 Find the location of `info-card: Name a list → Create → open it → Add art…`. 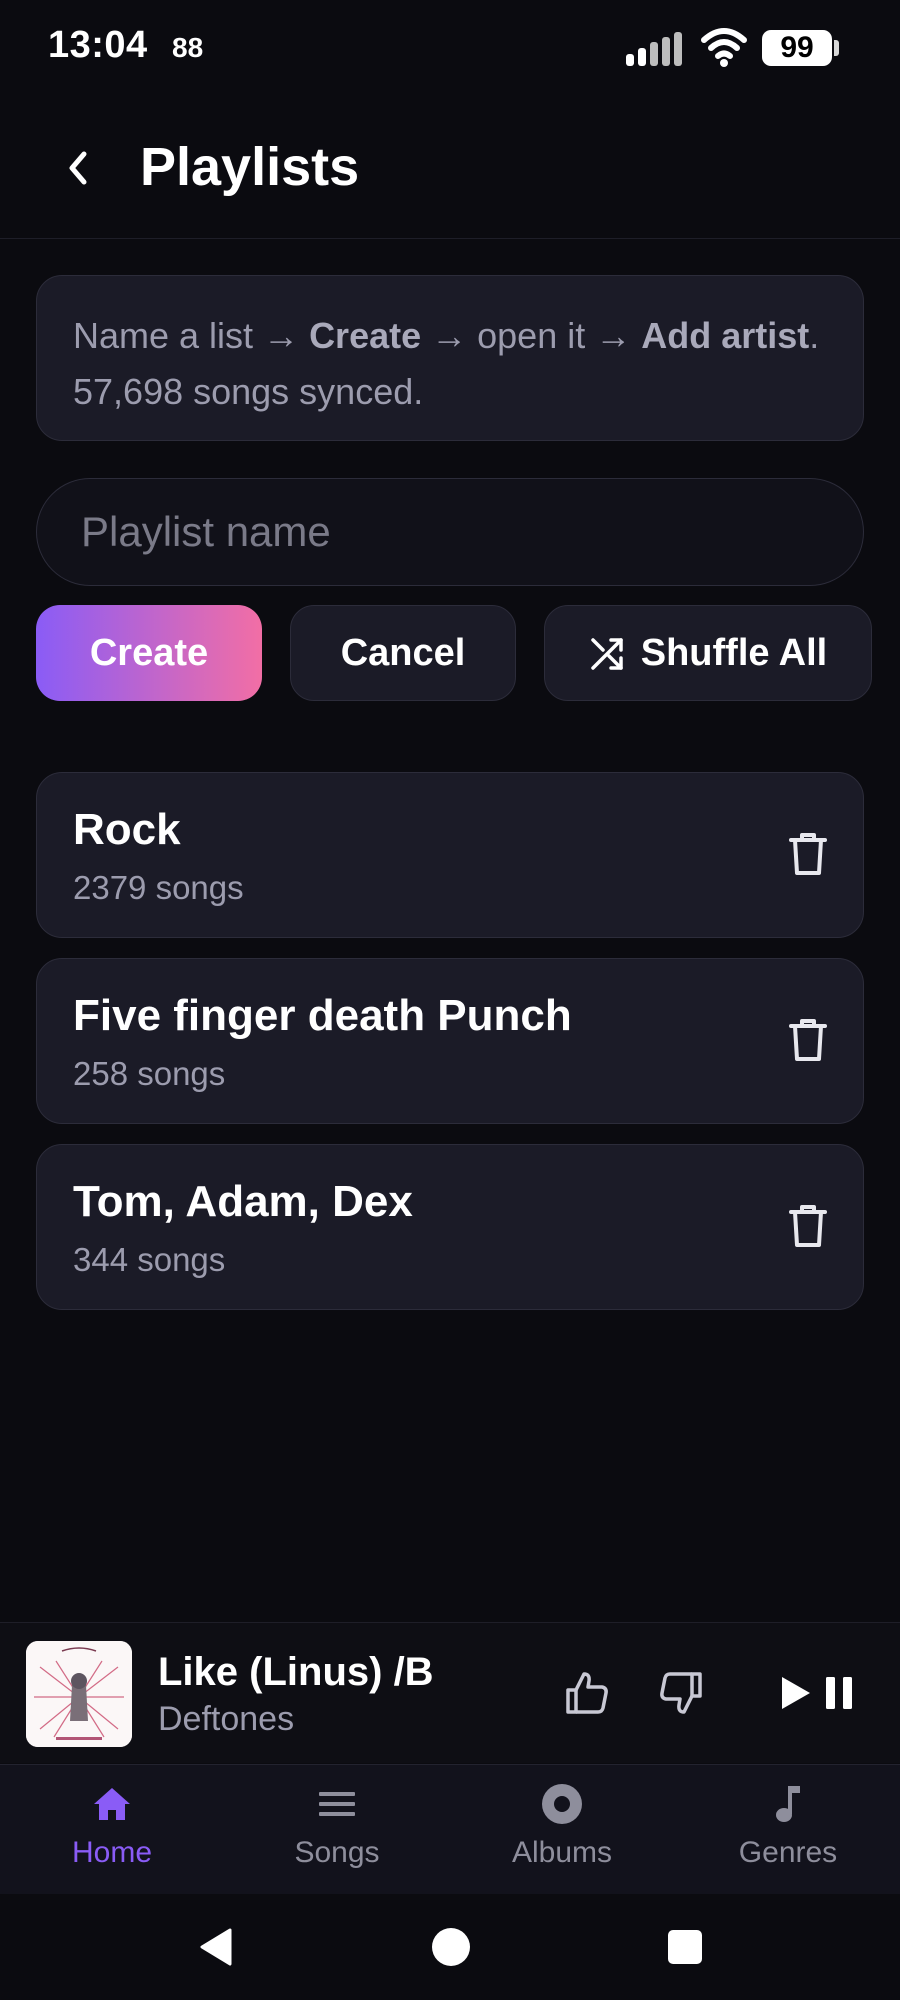

info-card: Name a list → Create → open it → Add art… is located at coordinates (450, 358).